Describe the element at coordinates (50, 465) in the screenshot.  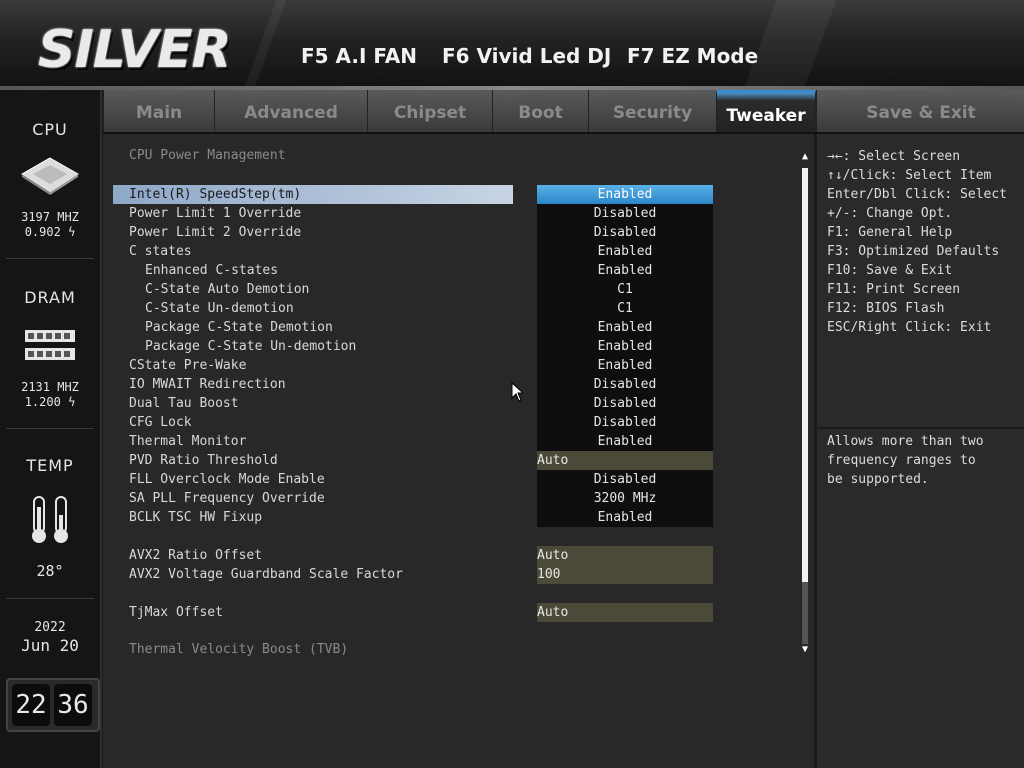
I see `temp-title: TEMP` at that location.